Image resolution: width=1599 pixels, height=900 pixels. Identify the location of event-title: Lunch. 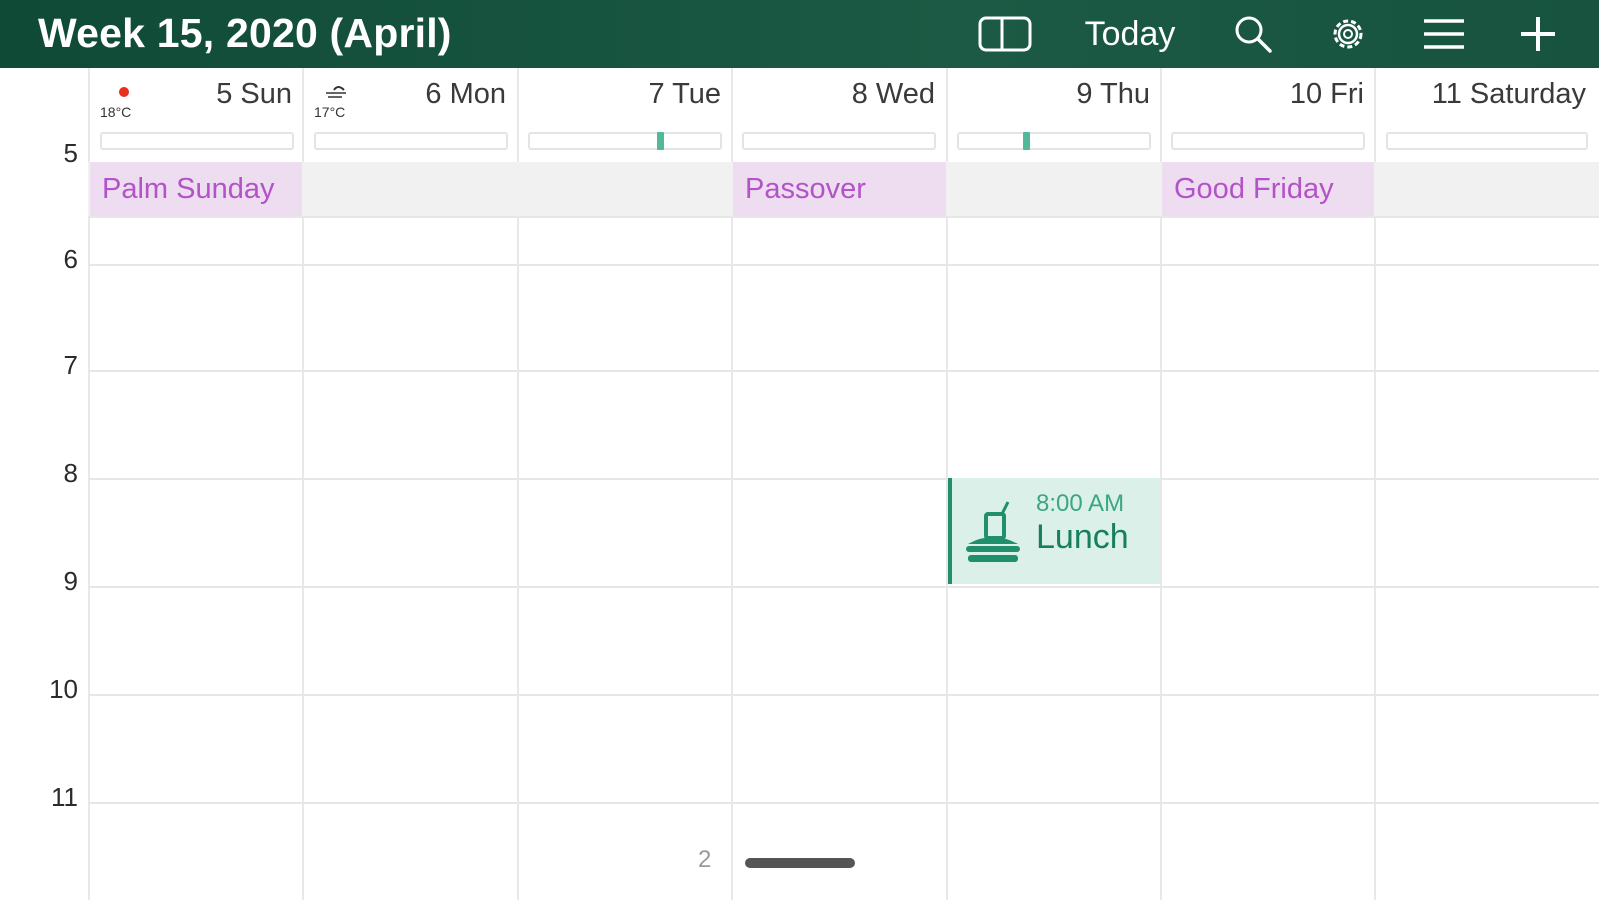
(1082, 537).